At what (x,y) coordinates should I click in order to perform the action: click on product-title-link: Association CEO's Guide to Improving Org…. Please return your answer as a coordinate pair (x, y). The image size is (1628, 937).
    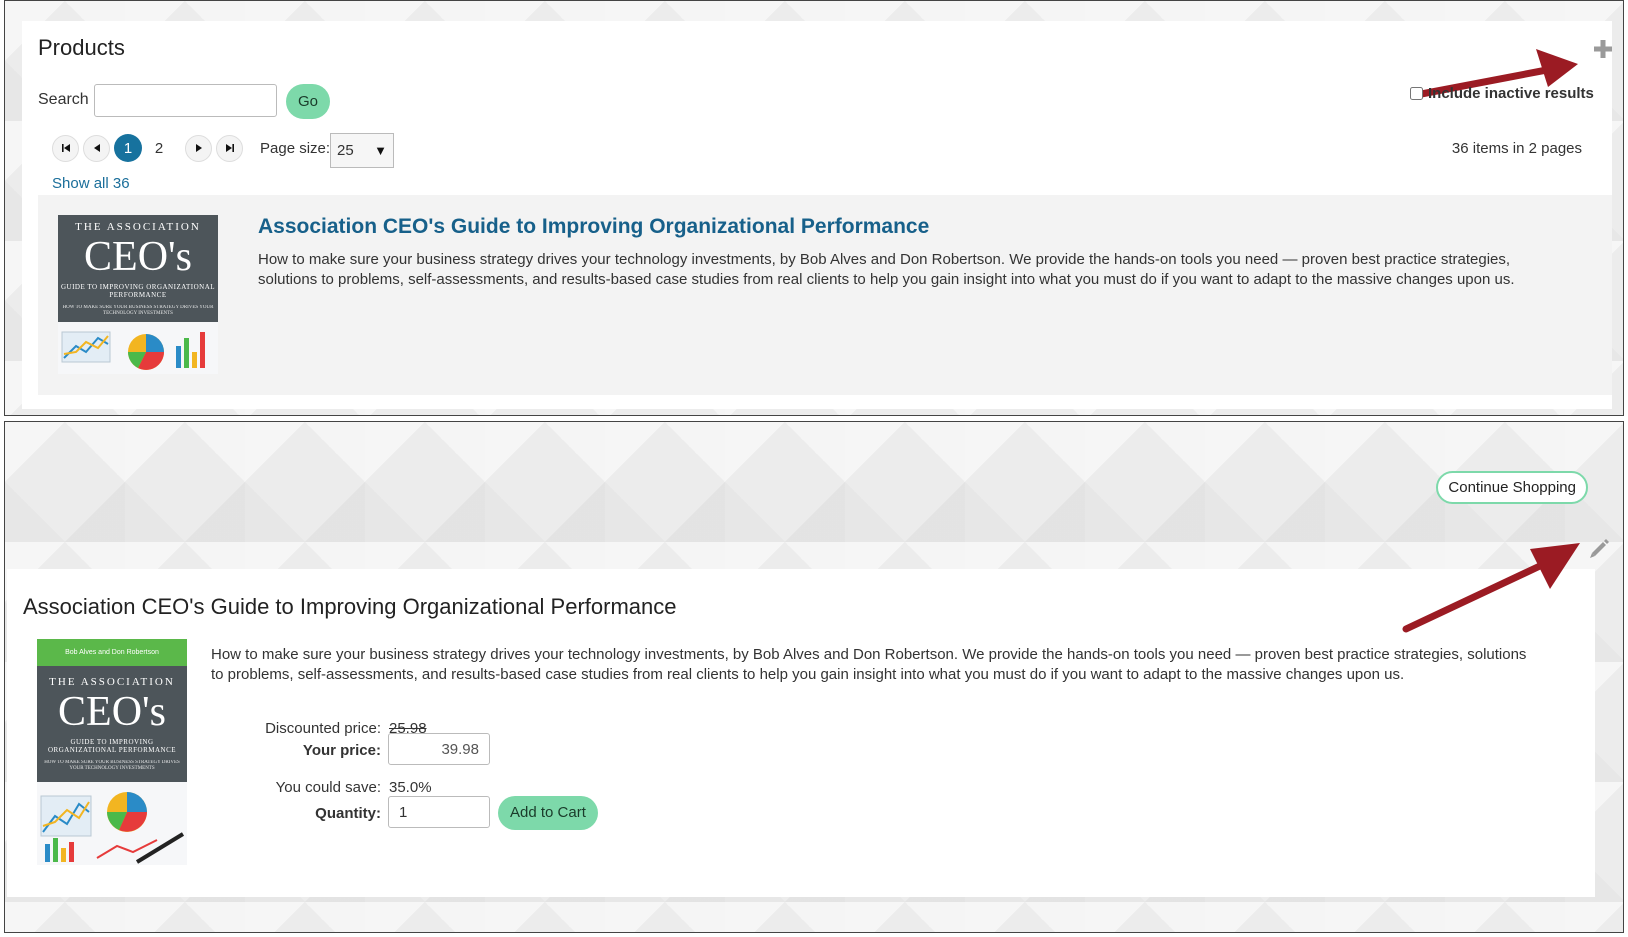
    Looking at the image, I should click on (593, 227).